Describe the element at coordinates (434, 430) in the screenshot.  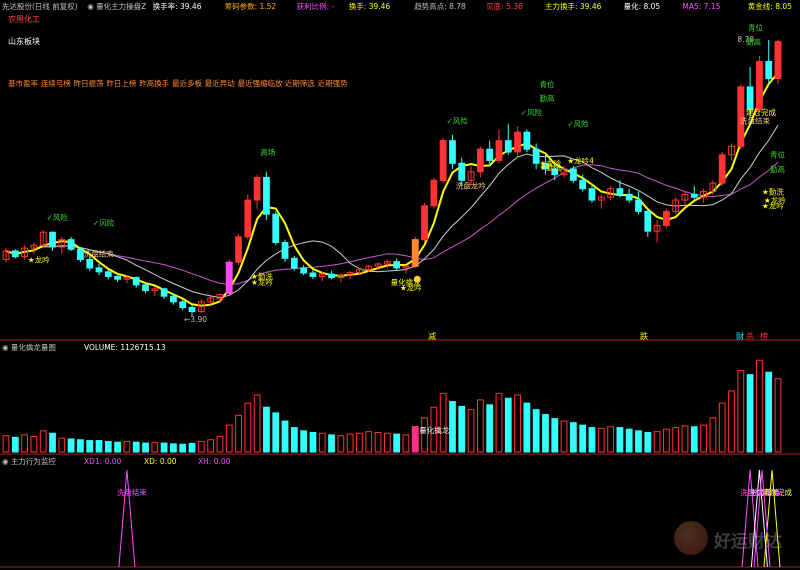
I see `volume-mark-label: 量化擒龙` at that location.